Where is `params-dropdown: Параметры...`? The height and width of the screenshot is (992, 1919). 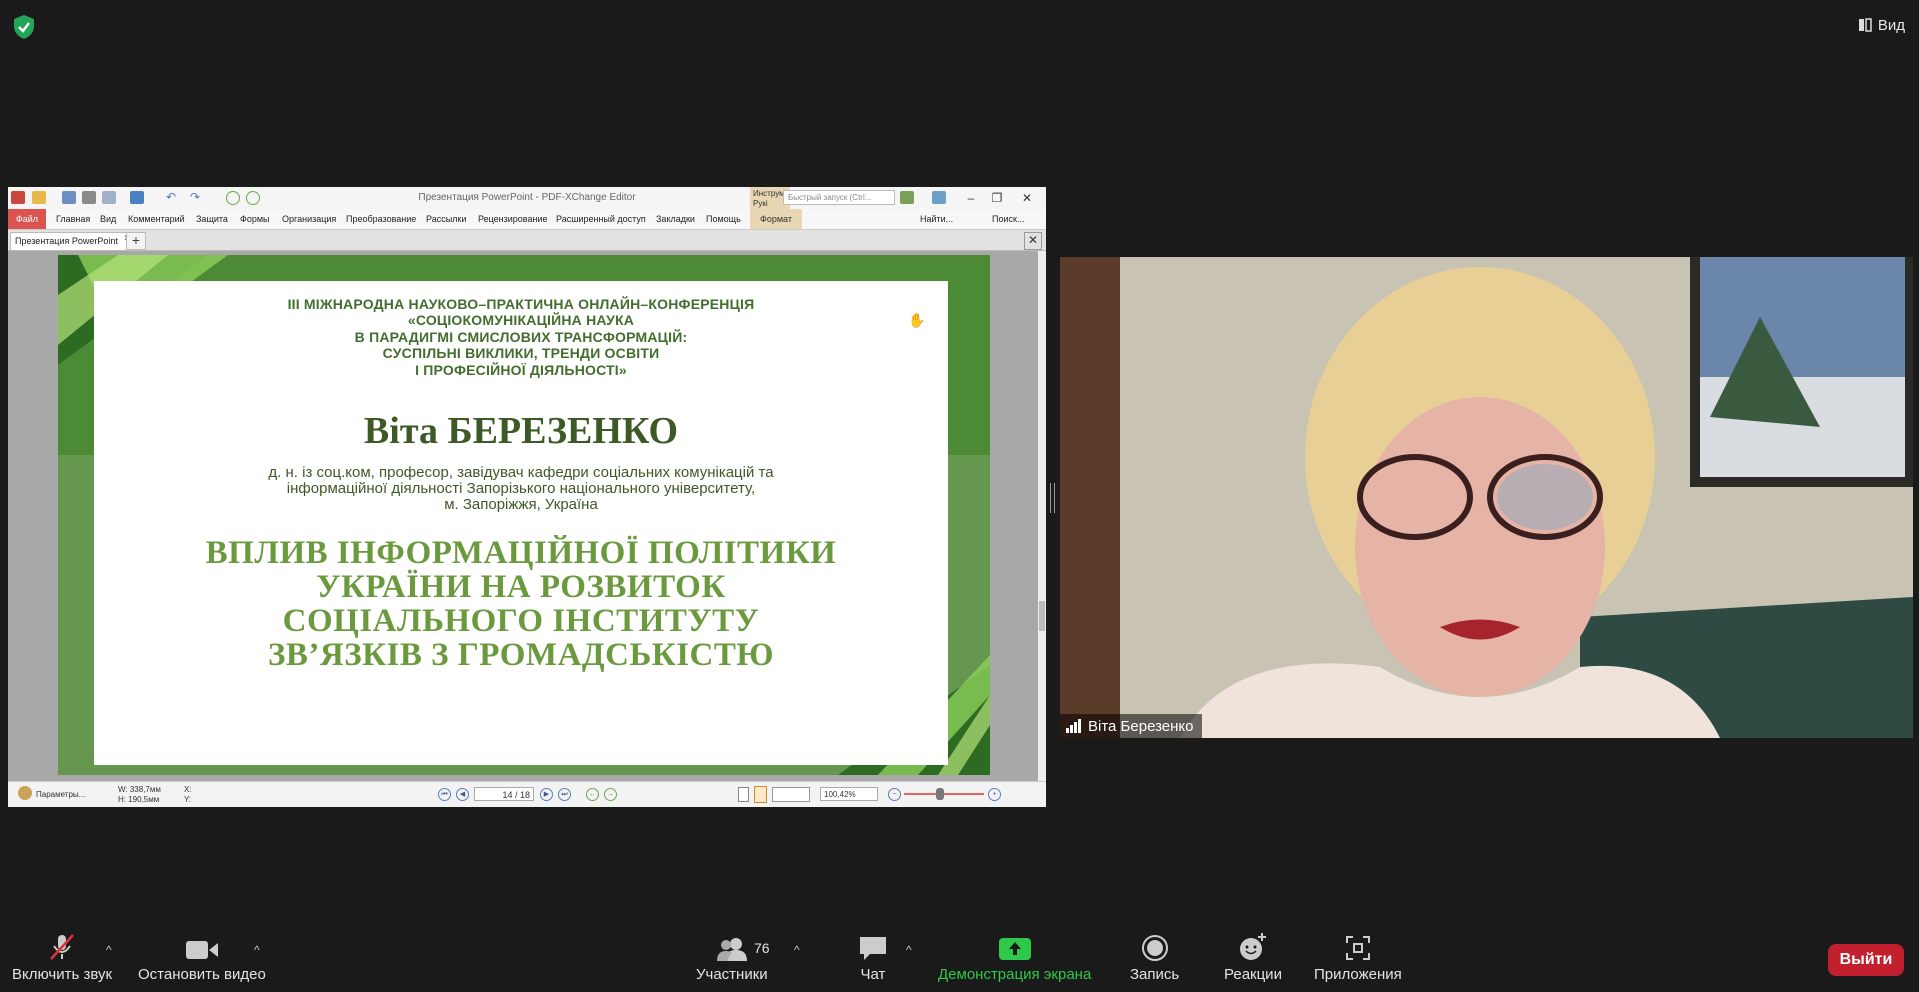 params-dropdown: Параметры... is located at coordinates (60, 794).